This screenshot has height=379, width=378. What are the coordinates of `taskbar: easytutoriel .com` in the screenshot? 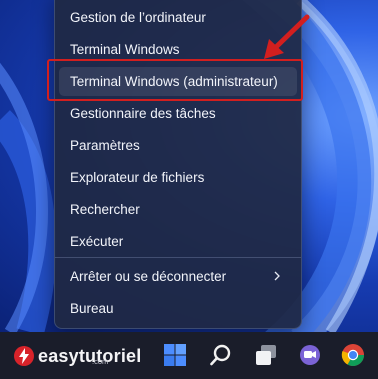 It's located at (189, 355).